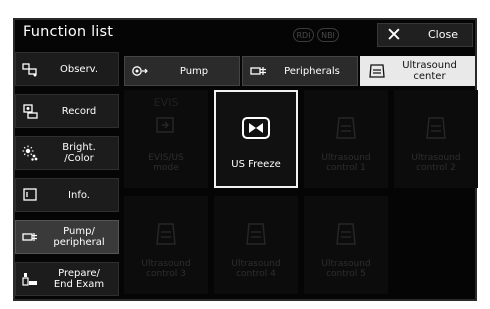 This screenshot has width=490, height=309. I want to click on tile-ultrasound-control-3: Ultrasound control 3, so click(166, 245).